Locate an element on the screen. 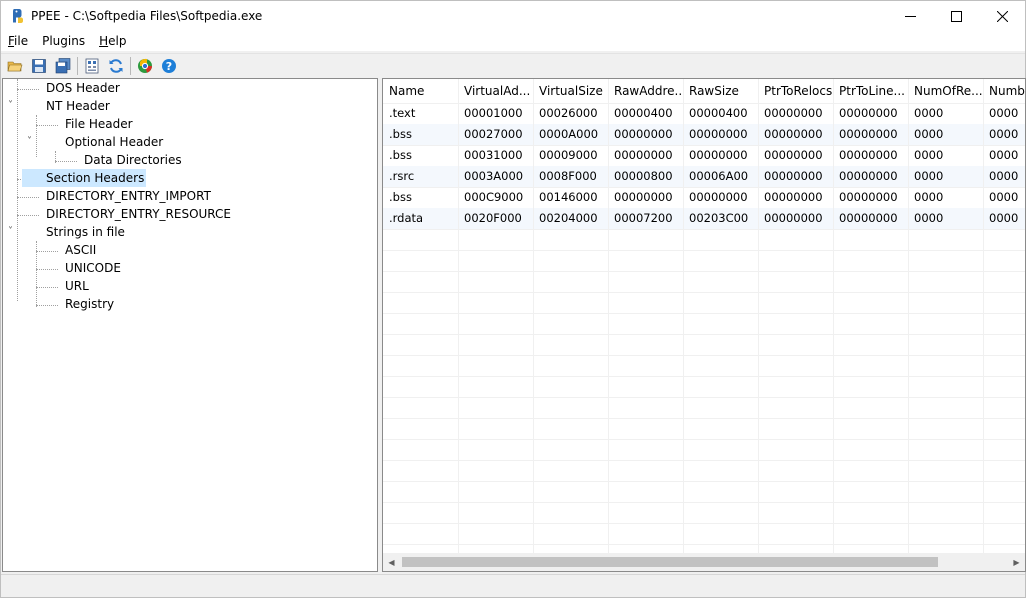 The height and width of the screenshot is (598, 1026). menu-plugins: Plugins is located at coordinates (63, 41).